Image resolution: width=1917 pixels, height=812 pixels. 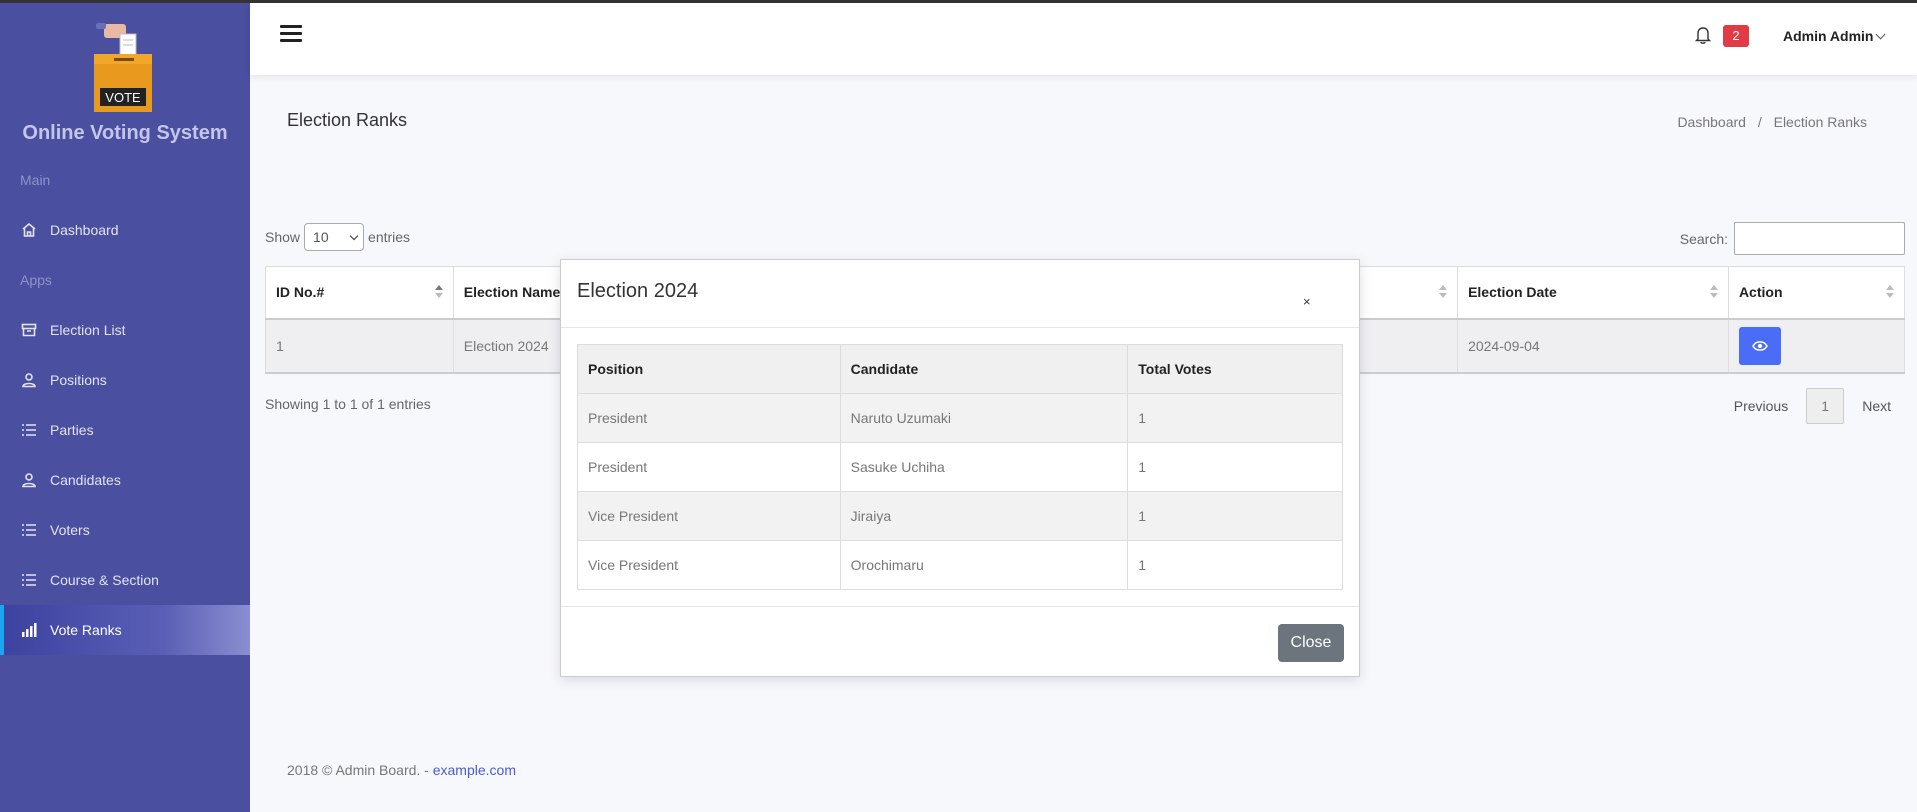 I want to click on cell-candidate: Naruto Uzumaki, so click(x=984, y=418).